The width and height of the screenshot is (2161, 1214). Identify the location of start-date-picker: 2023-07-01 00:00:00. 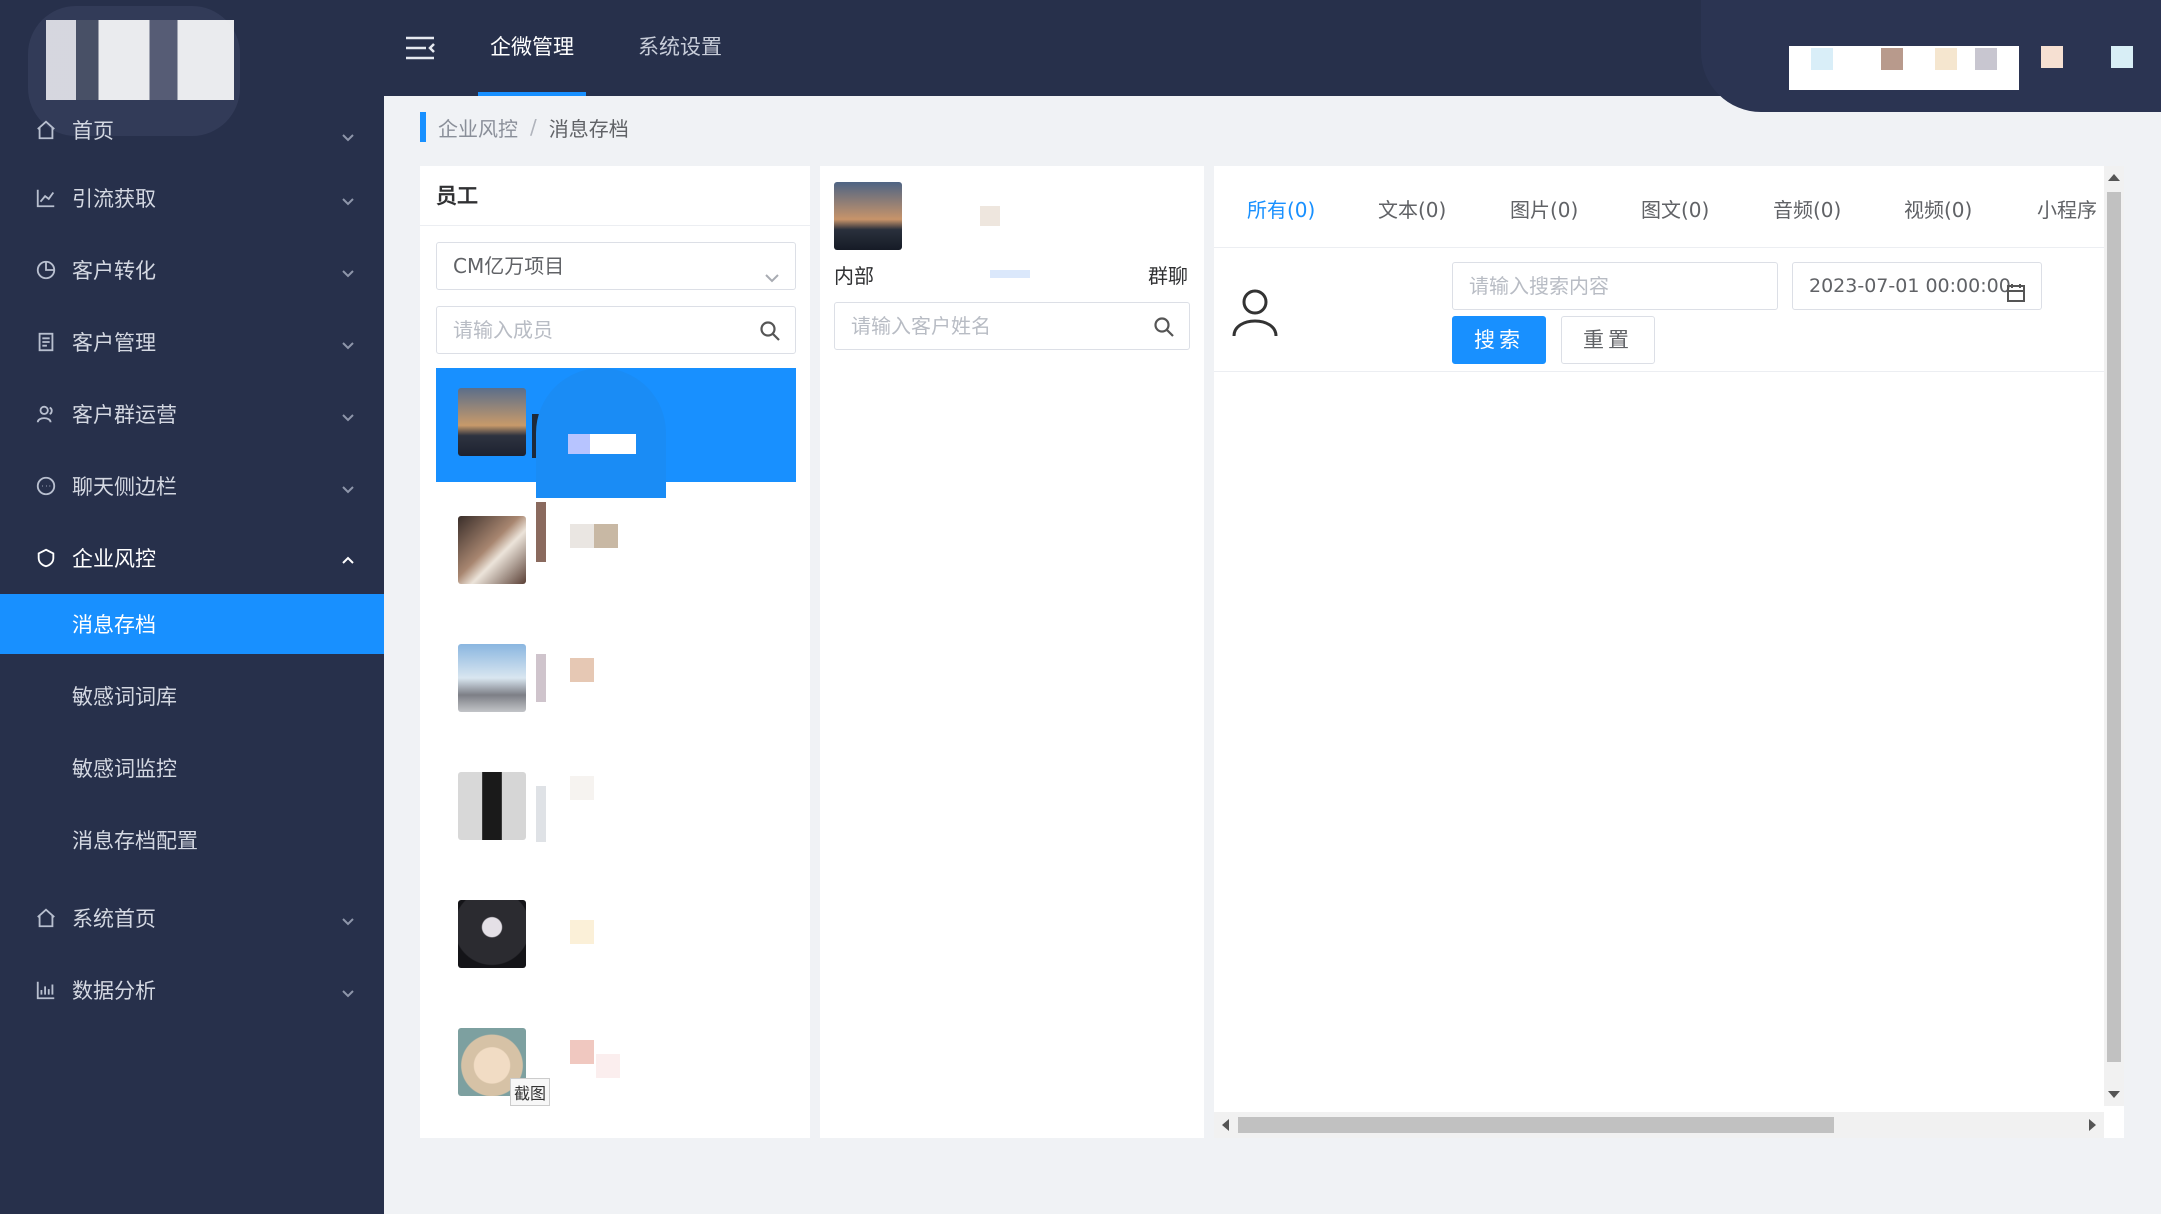
(1917, 286).